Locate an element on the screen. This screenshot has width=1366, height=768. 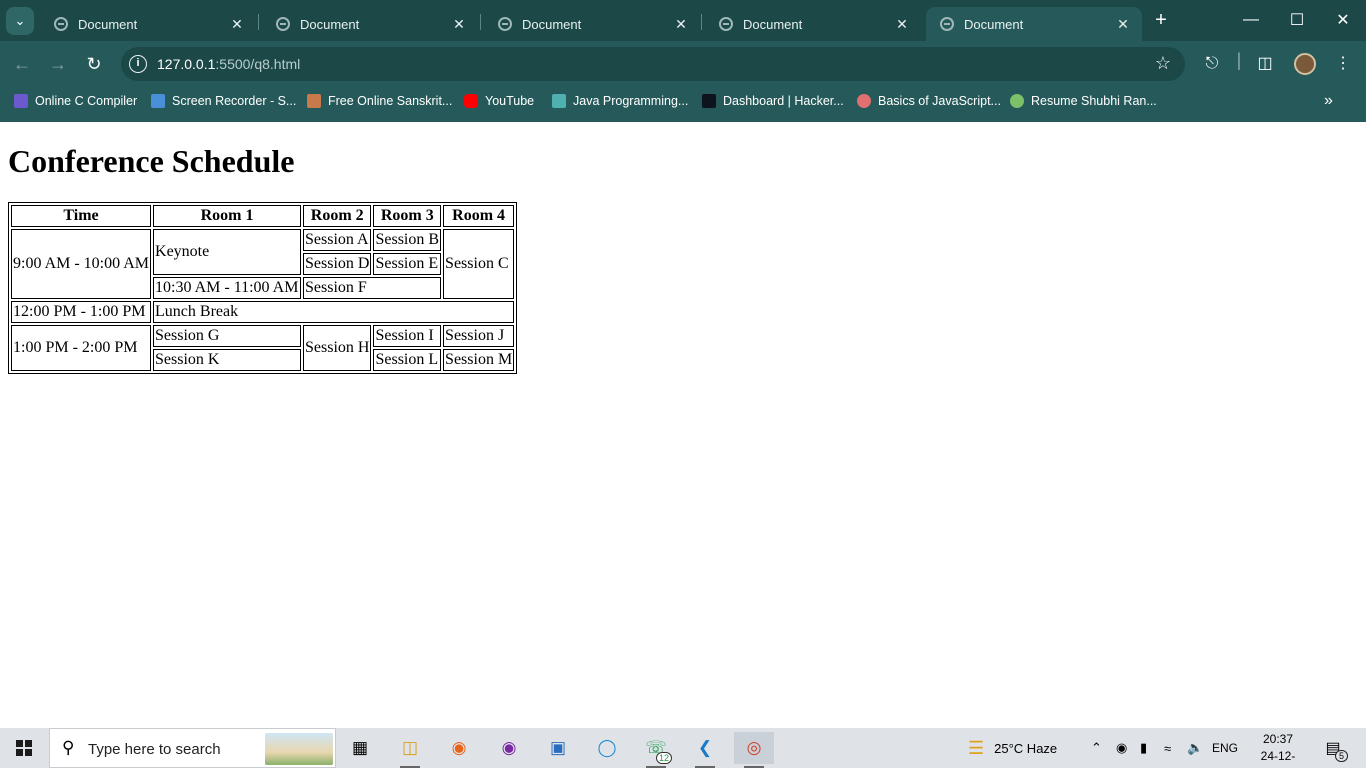
session-cell: Session H is located at coordinates (337, 348).